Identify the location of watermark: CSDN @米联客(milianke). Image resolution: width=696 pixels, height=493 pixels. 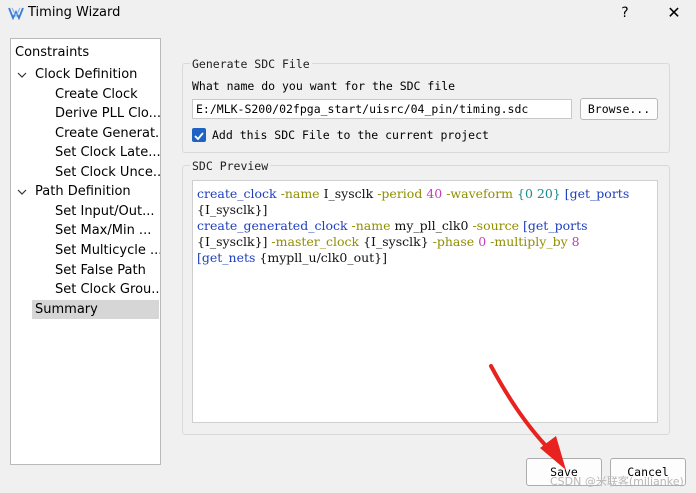
(617, 481).